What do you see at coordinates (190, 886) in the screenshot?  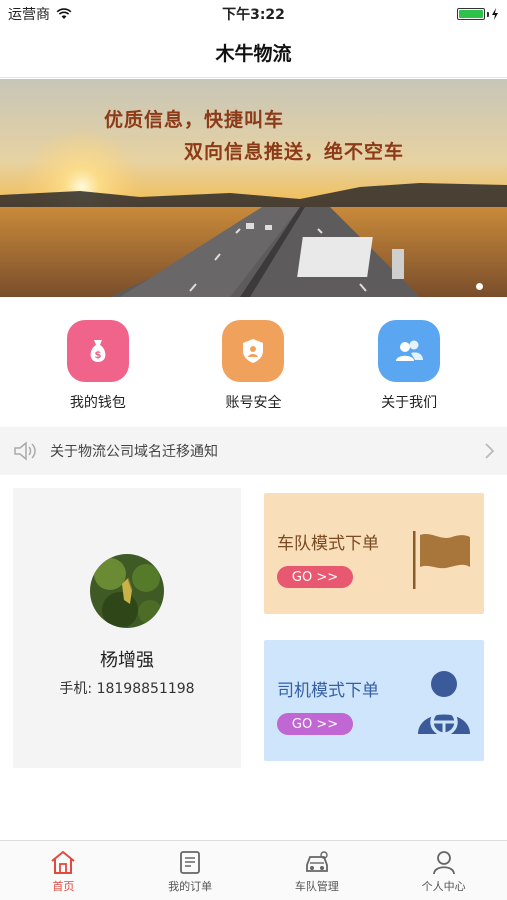 I see `tab-my-orders-label: 我的订单` at bounding box center [190, 886].